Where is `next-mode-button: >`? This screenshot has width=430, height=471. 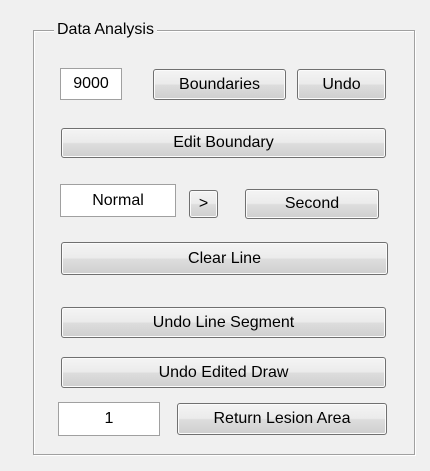 next-mode-button: > is located at coordinates (203, 204).